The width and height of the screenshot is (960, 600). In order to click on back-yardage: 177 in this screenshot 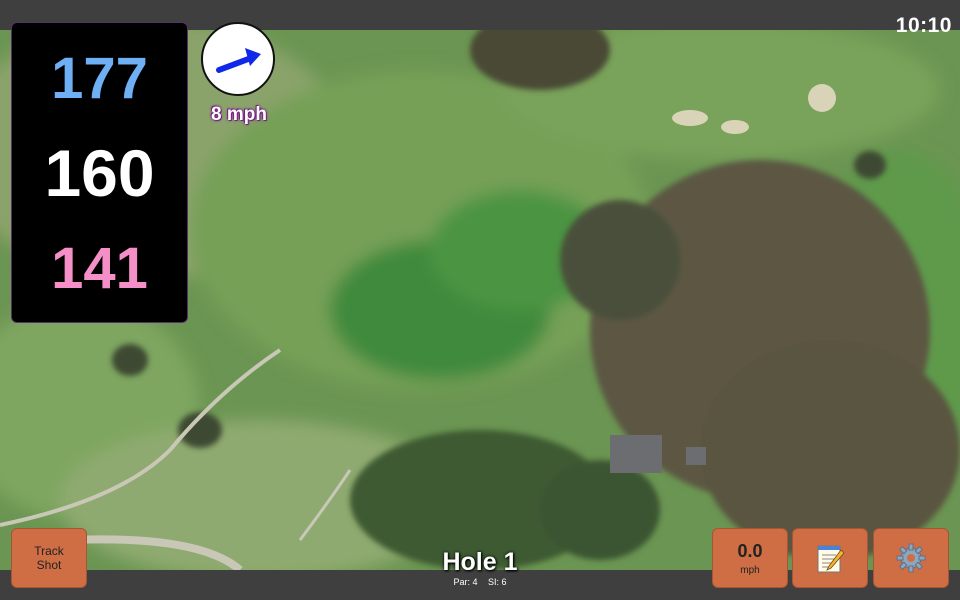, I will do `click(99, 78)`.